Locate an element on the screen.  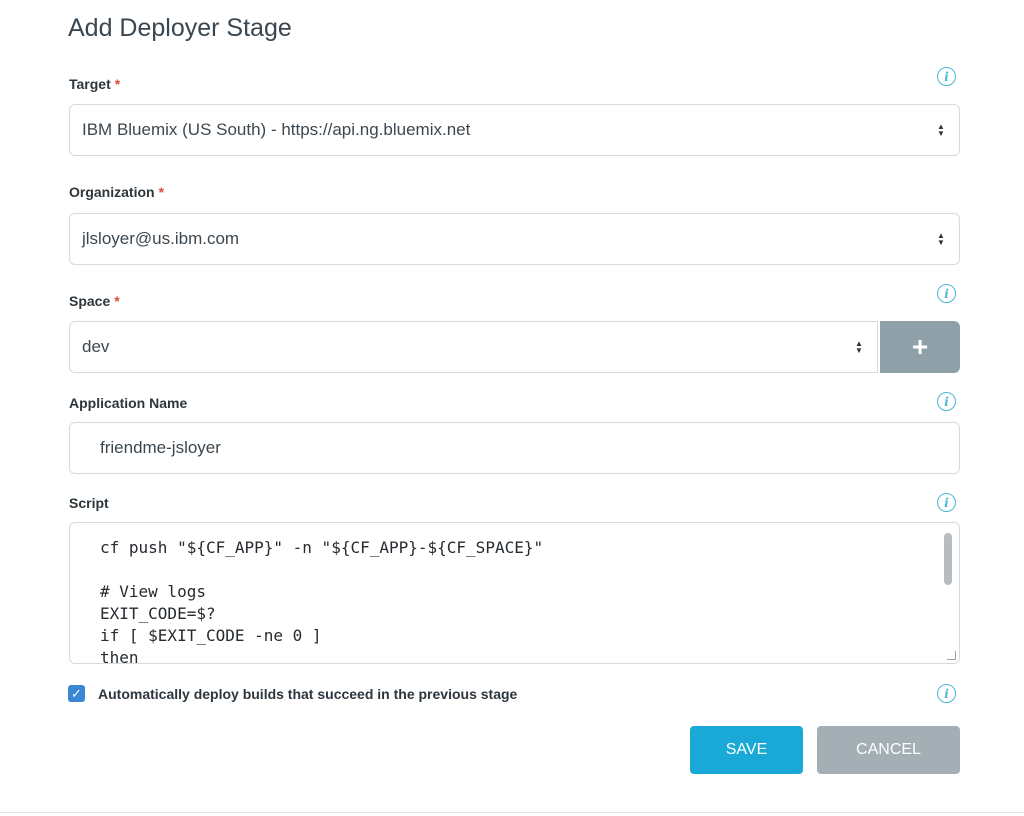
target-label: Target * is located at coordinates (94, 84).